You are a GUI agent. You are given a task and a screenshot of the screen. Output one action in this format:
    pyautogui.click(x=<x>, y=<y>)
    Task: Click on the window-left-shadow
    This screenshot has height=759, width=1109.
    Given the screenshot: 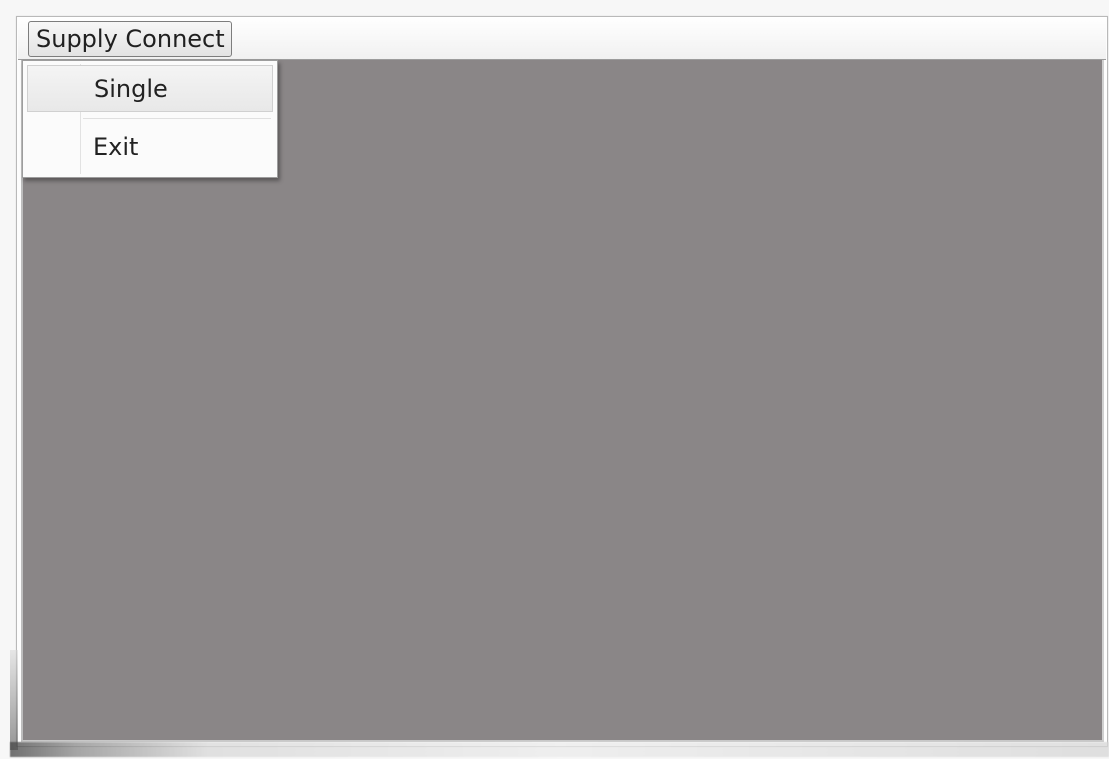 What is the action you would take?
    pyautogui.click(x=14, y=700)
    